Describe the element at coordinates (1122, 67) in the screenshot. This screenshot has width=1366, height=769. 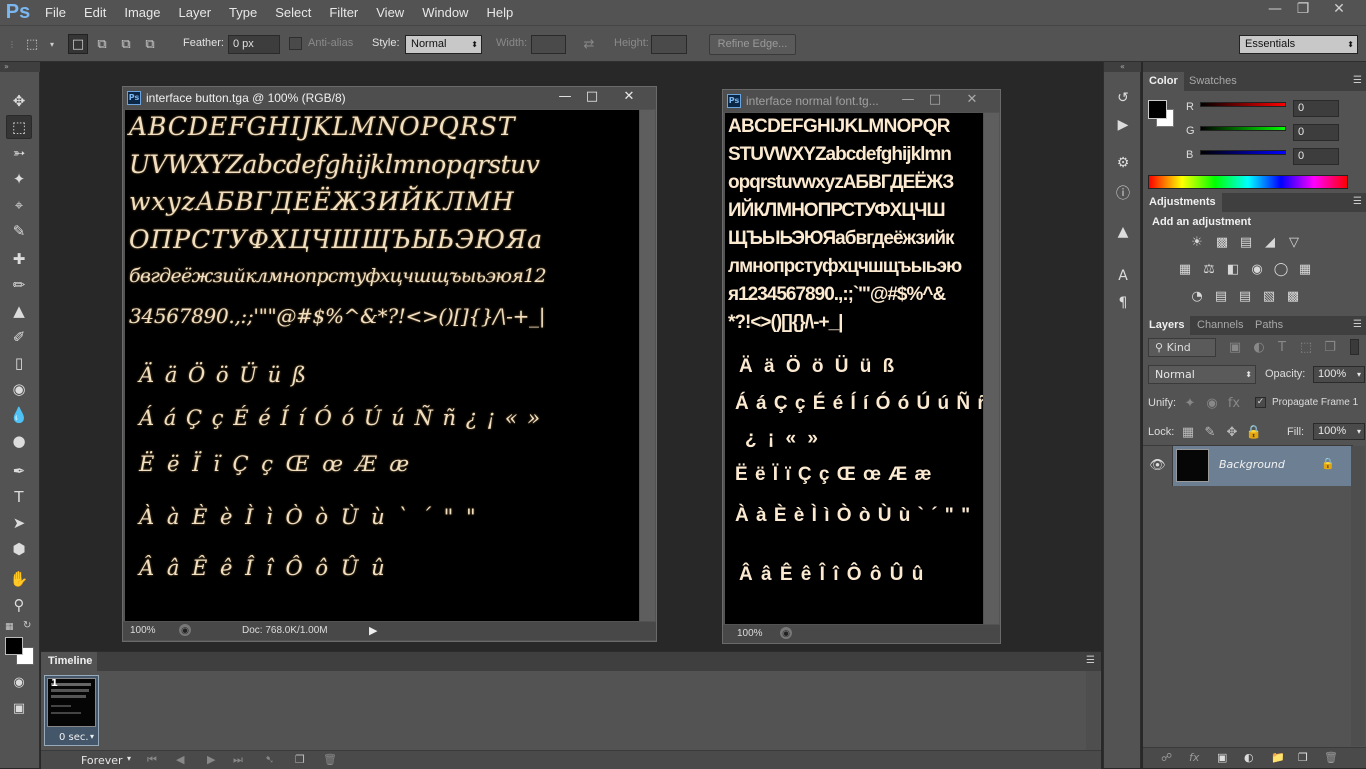
I see `collapse-arrows-icon: «` at that location.